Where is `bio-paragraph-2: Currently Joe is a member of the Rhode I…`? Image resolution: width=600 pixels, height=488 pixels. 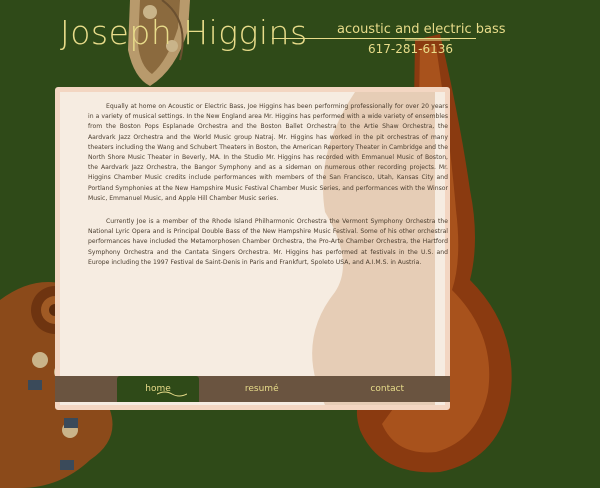
bio-paragraph-2: Currently Joe is a member of the Rhode I… is located at coordinates (268, 242).